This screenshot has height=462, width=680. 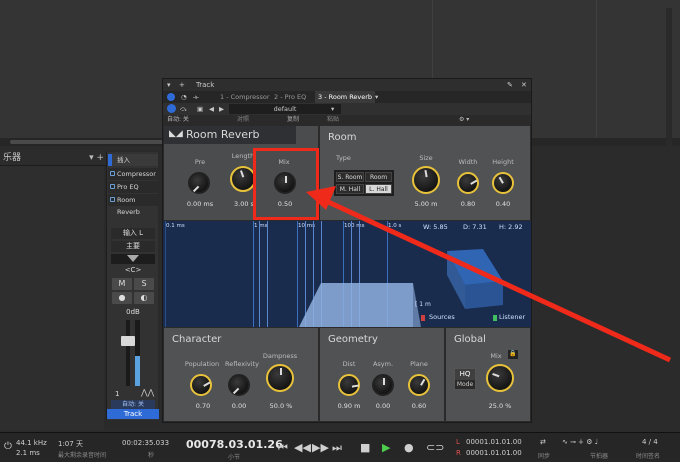 I want to click on plugin-titlebar: ▾ + Track ✎ ✕, so click(x=347, y=85).